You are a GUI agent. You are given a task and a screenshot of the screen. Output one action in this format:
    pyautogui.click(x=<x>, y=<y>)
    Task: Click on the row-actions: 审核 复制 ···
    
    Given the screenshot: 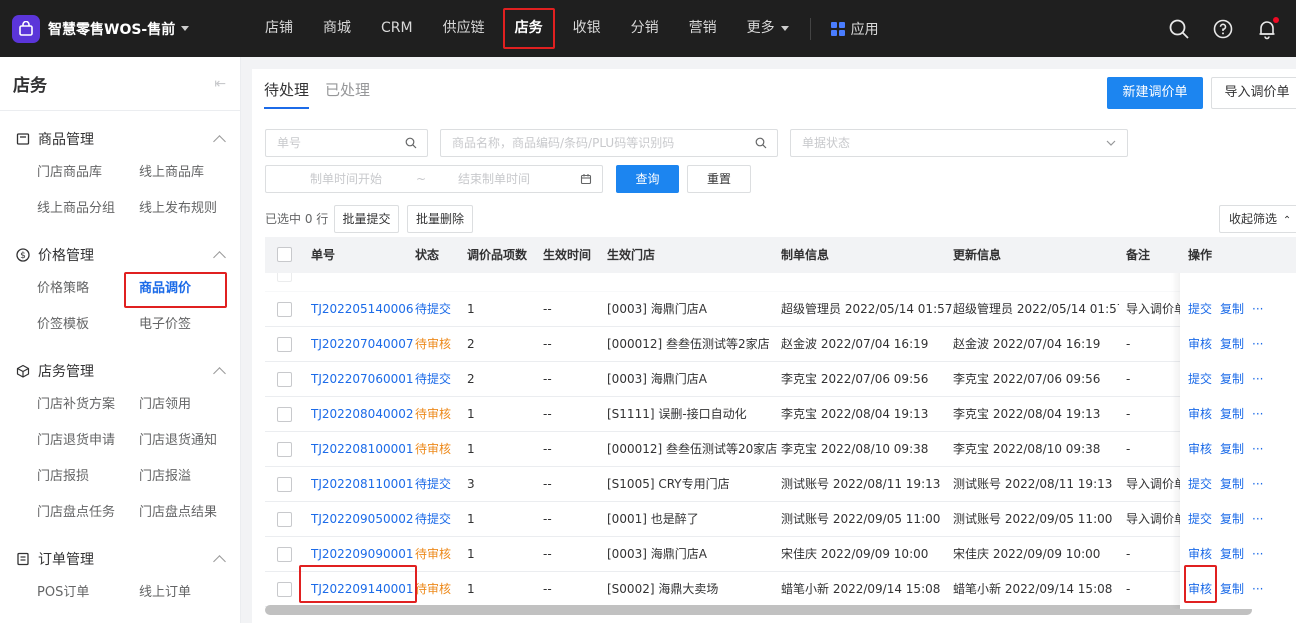 What is the action you would take?
    pyautogui.click(x=1229, y=554)
    